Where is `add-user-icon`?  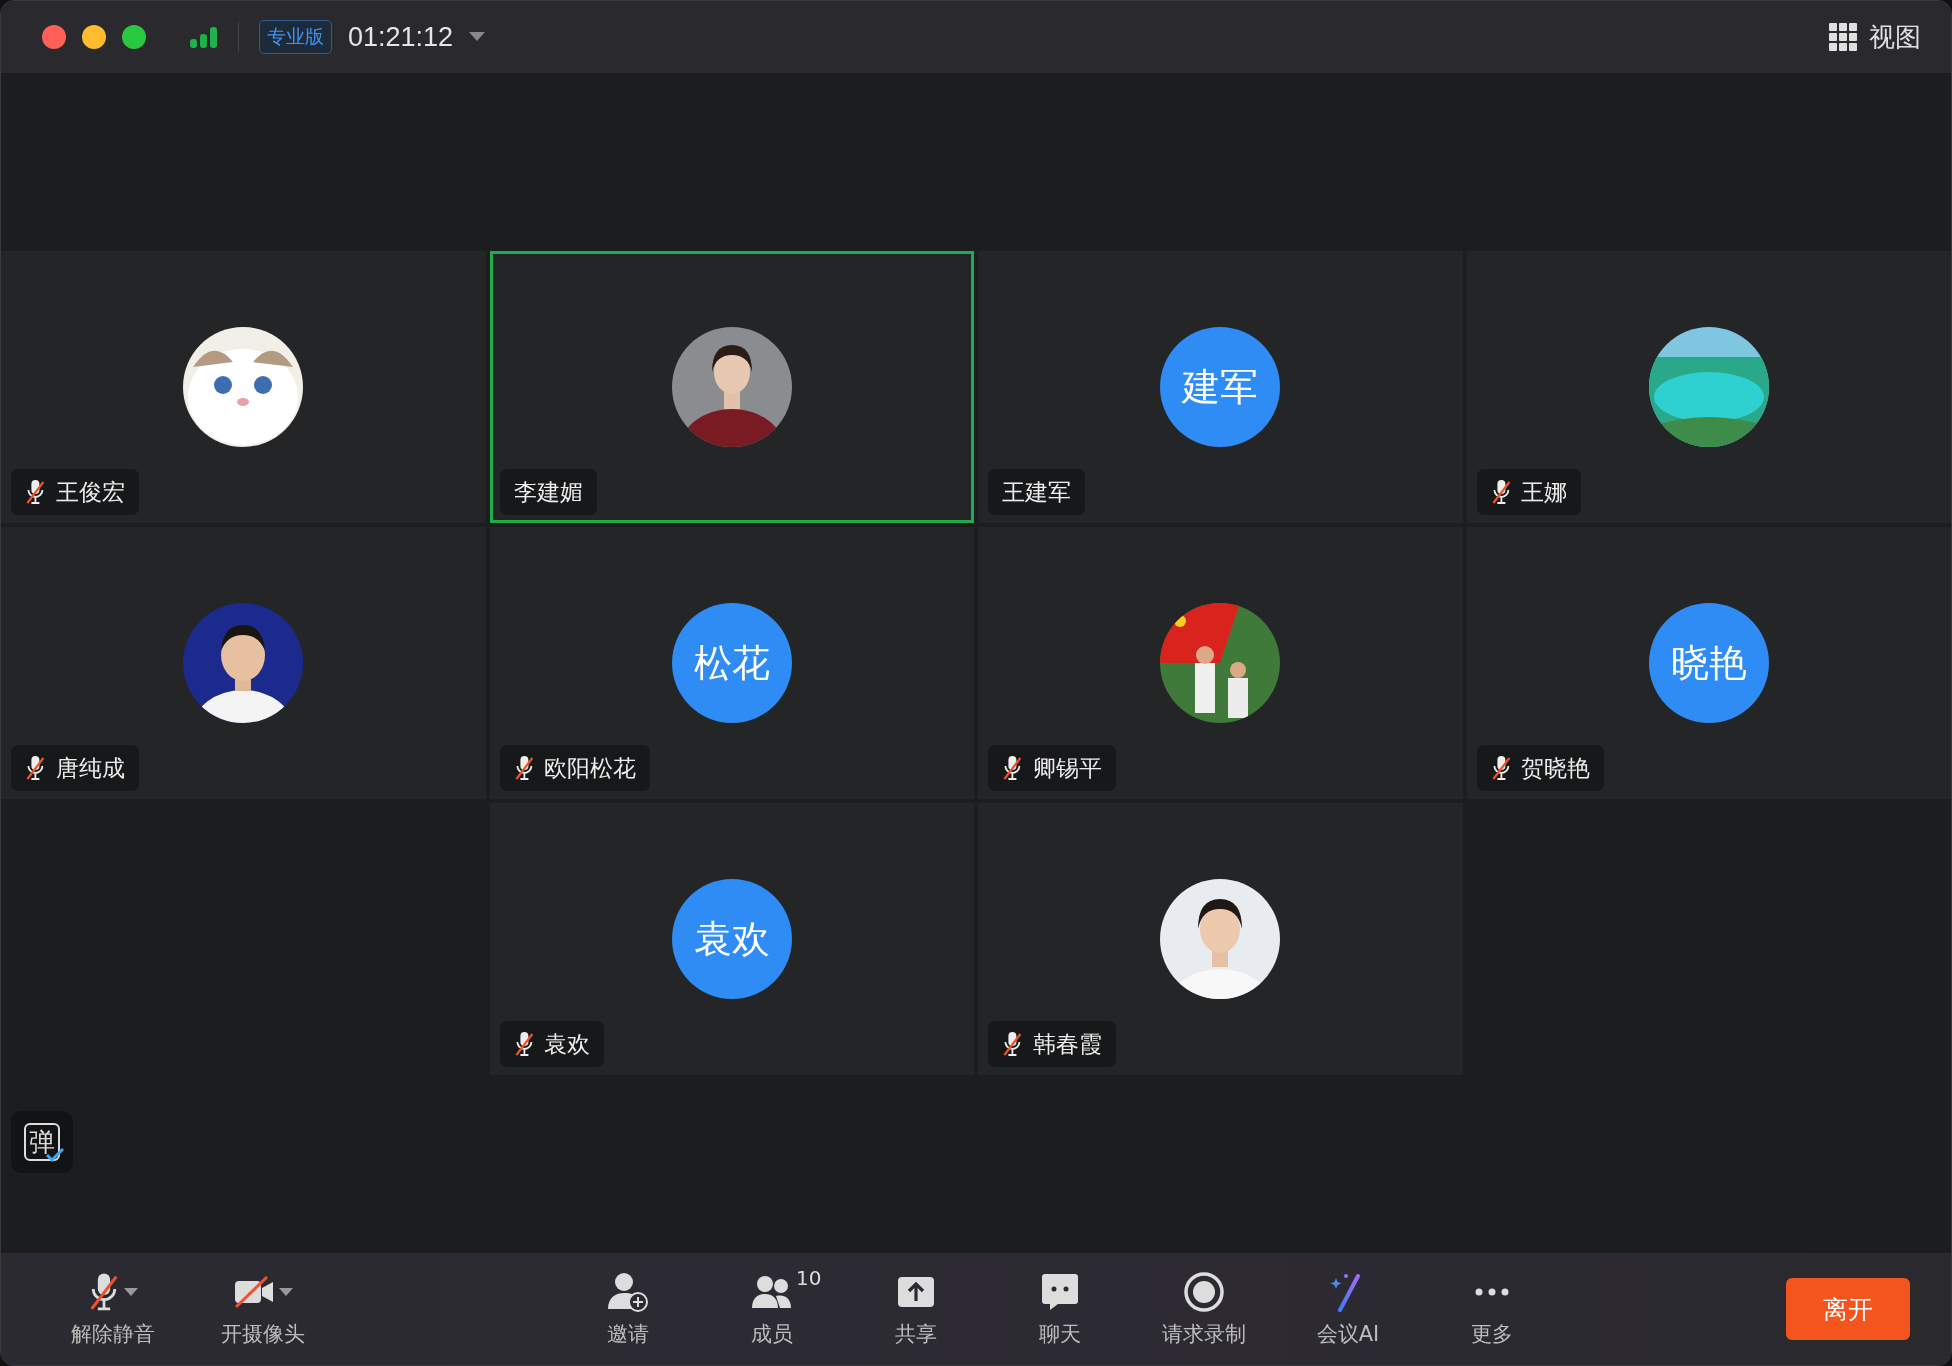 add-user-icon is located at coordinates (628, 1292).